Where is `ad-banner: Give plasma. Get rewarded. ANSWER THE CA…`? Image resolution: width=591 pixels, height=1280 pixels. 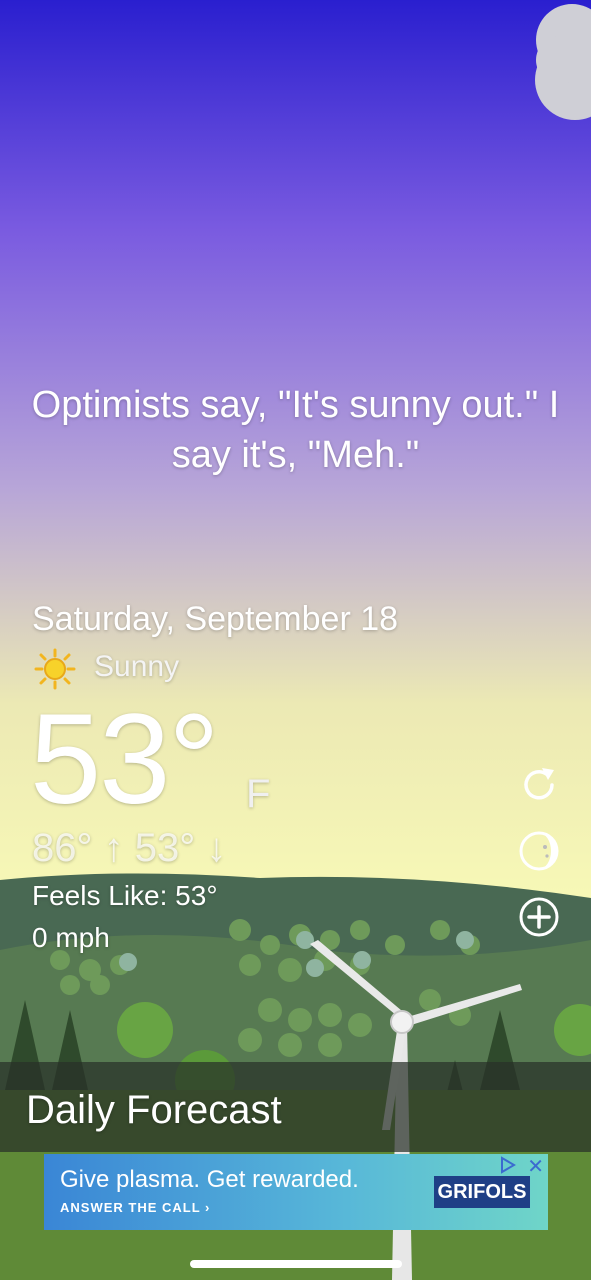 ad-banner: Give plasma. Get rewarded. ANSWER THE CA… is located at coordinates (296, 1192).